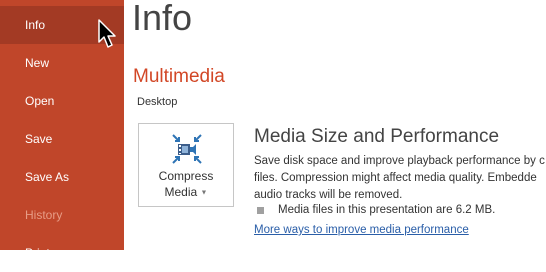 This screenshot has height=272, width=546. What do you see at coordinates (328, 195) in the screenshot?
I see `description-line: audio tracks will be removed.` at bounding box center [328, 195].